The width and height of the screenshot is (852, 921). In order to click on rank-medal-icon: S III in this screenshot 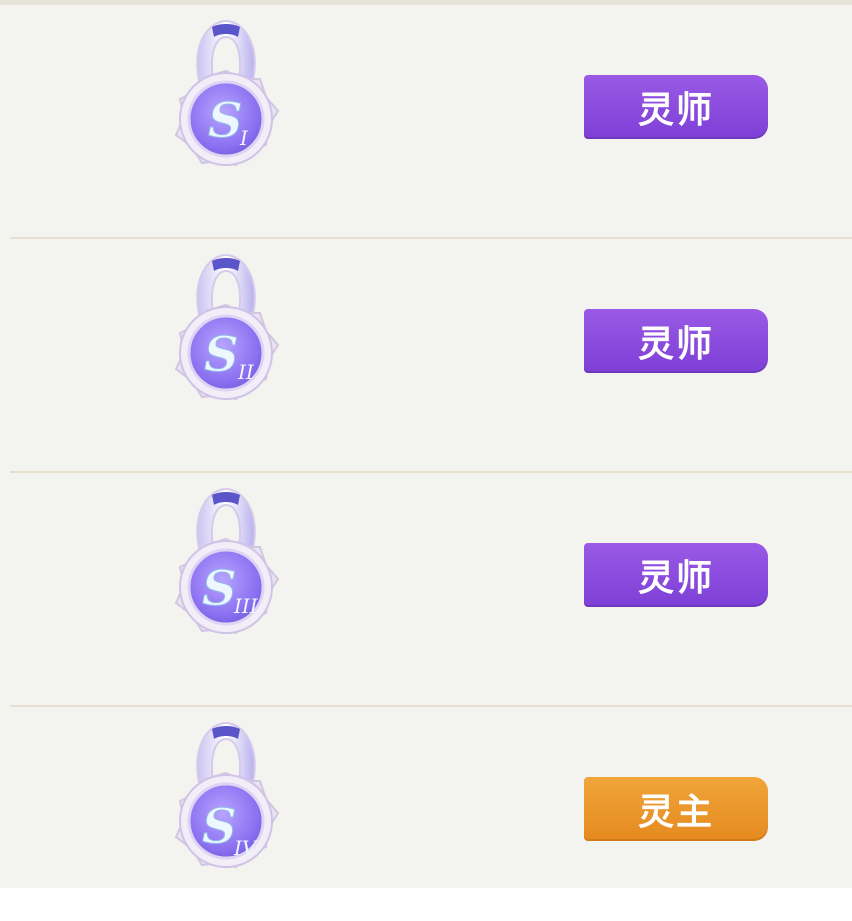, I will do `click(226, 581)`.